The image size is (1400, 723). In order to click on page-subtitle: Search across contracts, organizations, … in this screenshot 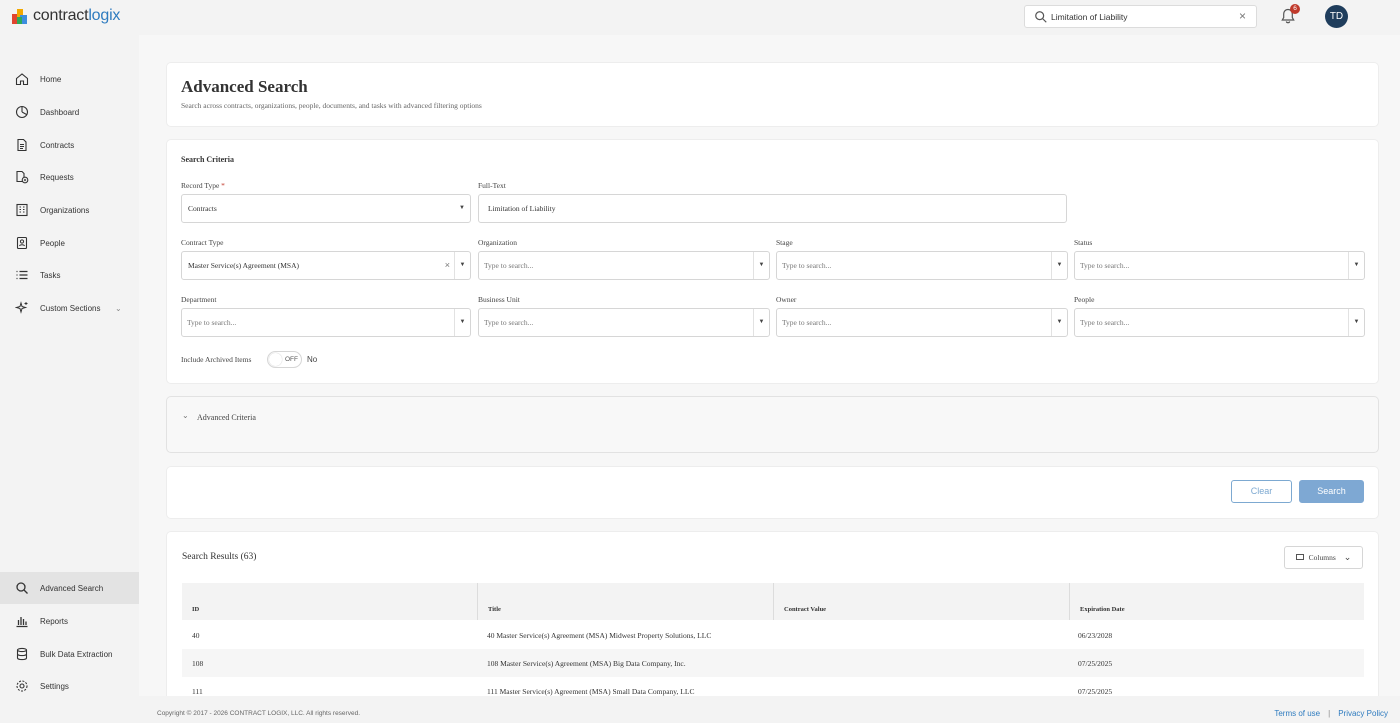, I will do `click(331, 105)`.